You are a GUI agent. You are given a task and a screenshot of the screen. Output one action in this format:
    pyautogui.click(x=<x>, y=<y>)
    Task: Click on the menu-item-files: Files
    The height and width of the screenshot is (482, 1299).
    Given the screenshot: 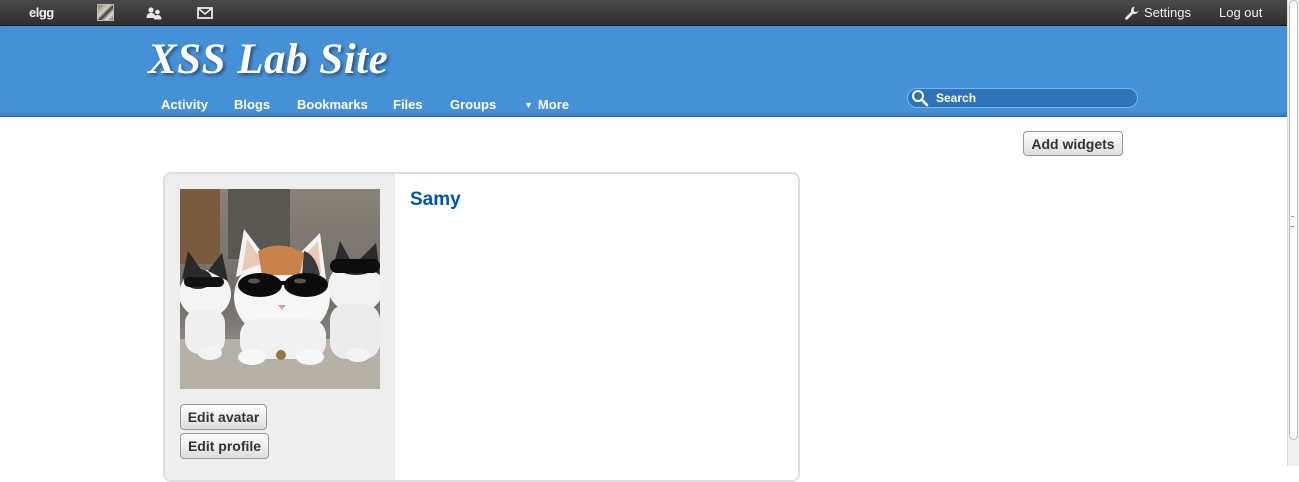 What is the action you would take?
    pyautogui.click(x=408, y=104)
    